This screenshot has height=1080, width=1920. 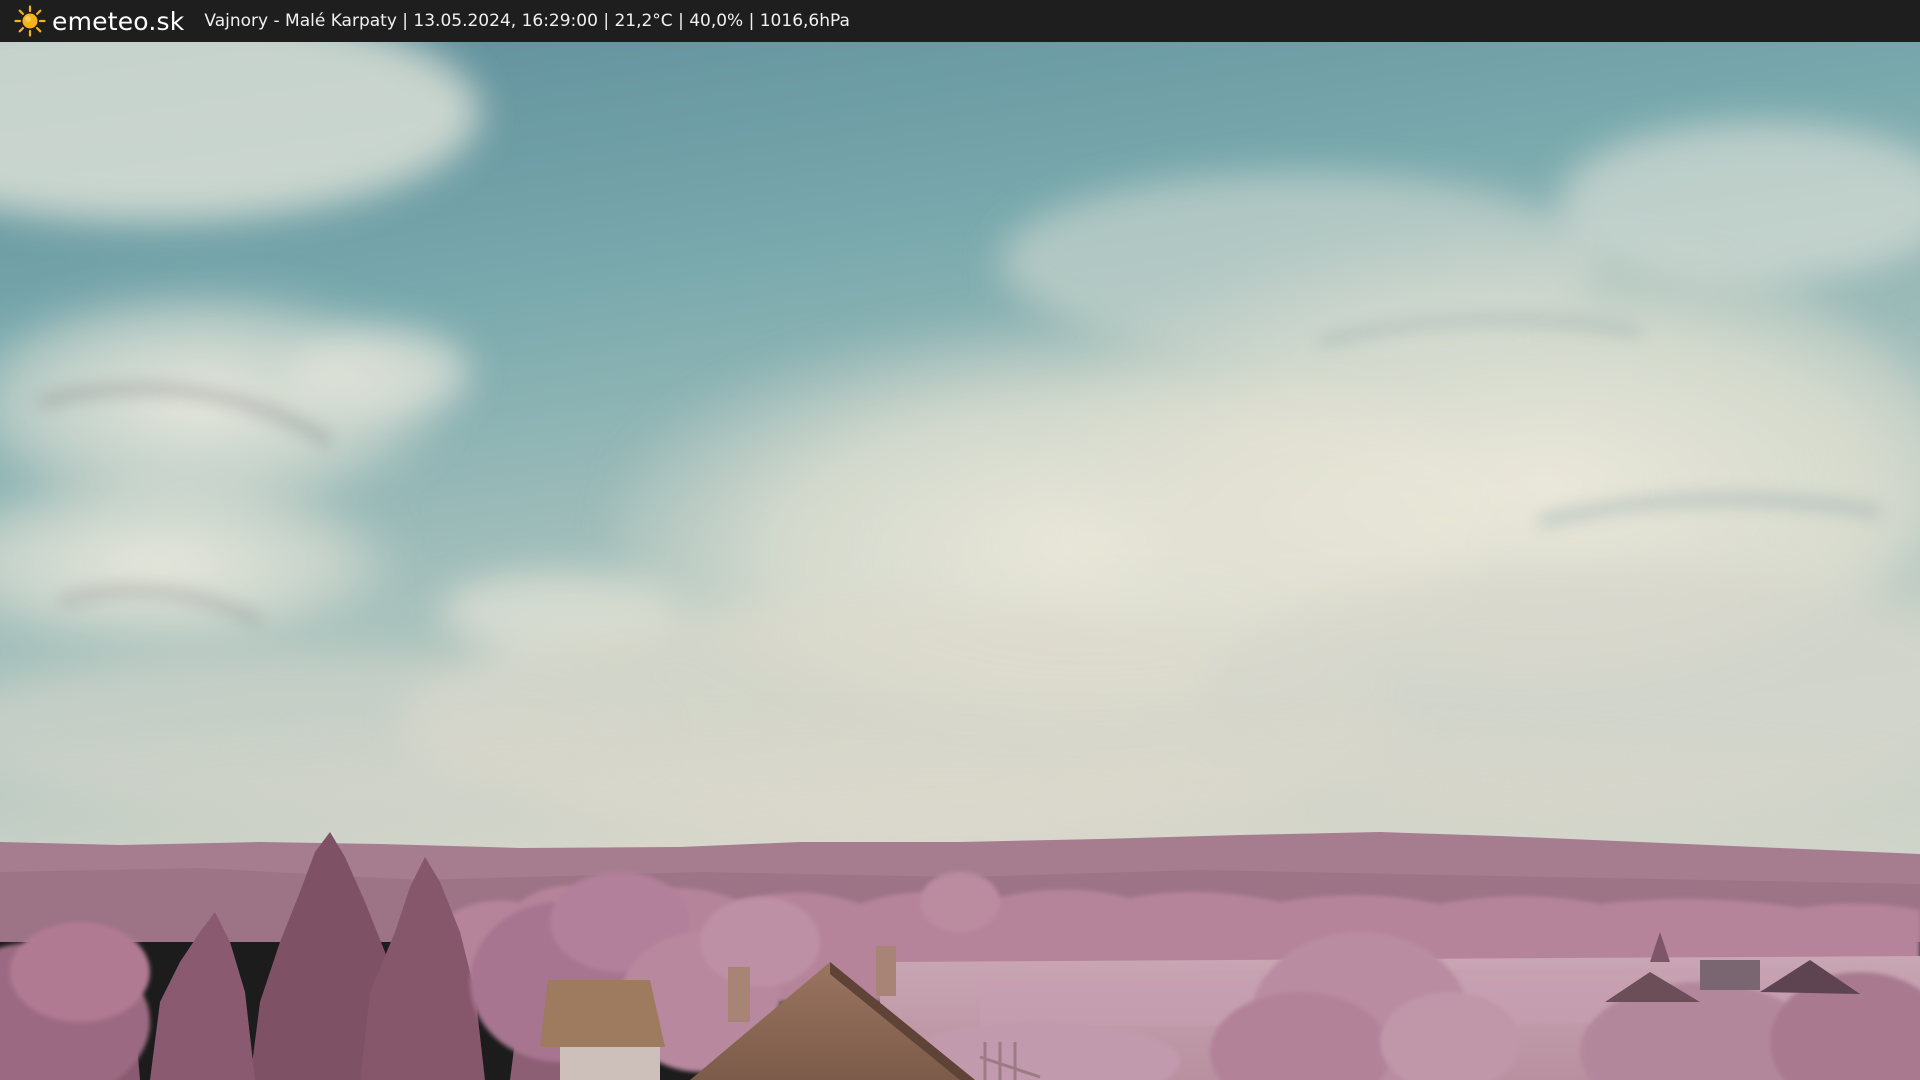 What do you see at coordinates (118, 21) in the screenshot?
I see `site-name: emeteo.sk` at bounding box center [118, 21].